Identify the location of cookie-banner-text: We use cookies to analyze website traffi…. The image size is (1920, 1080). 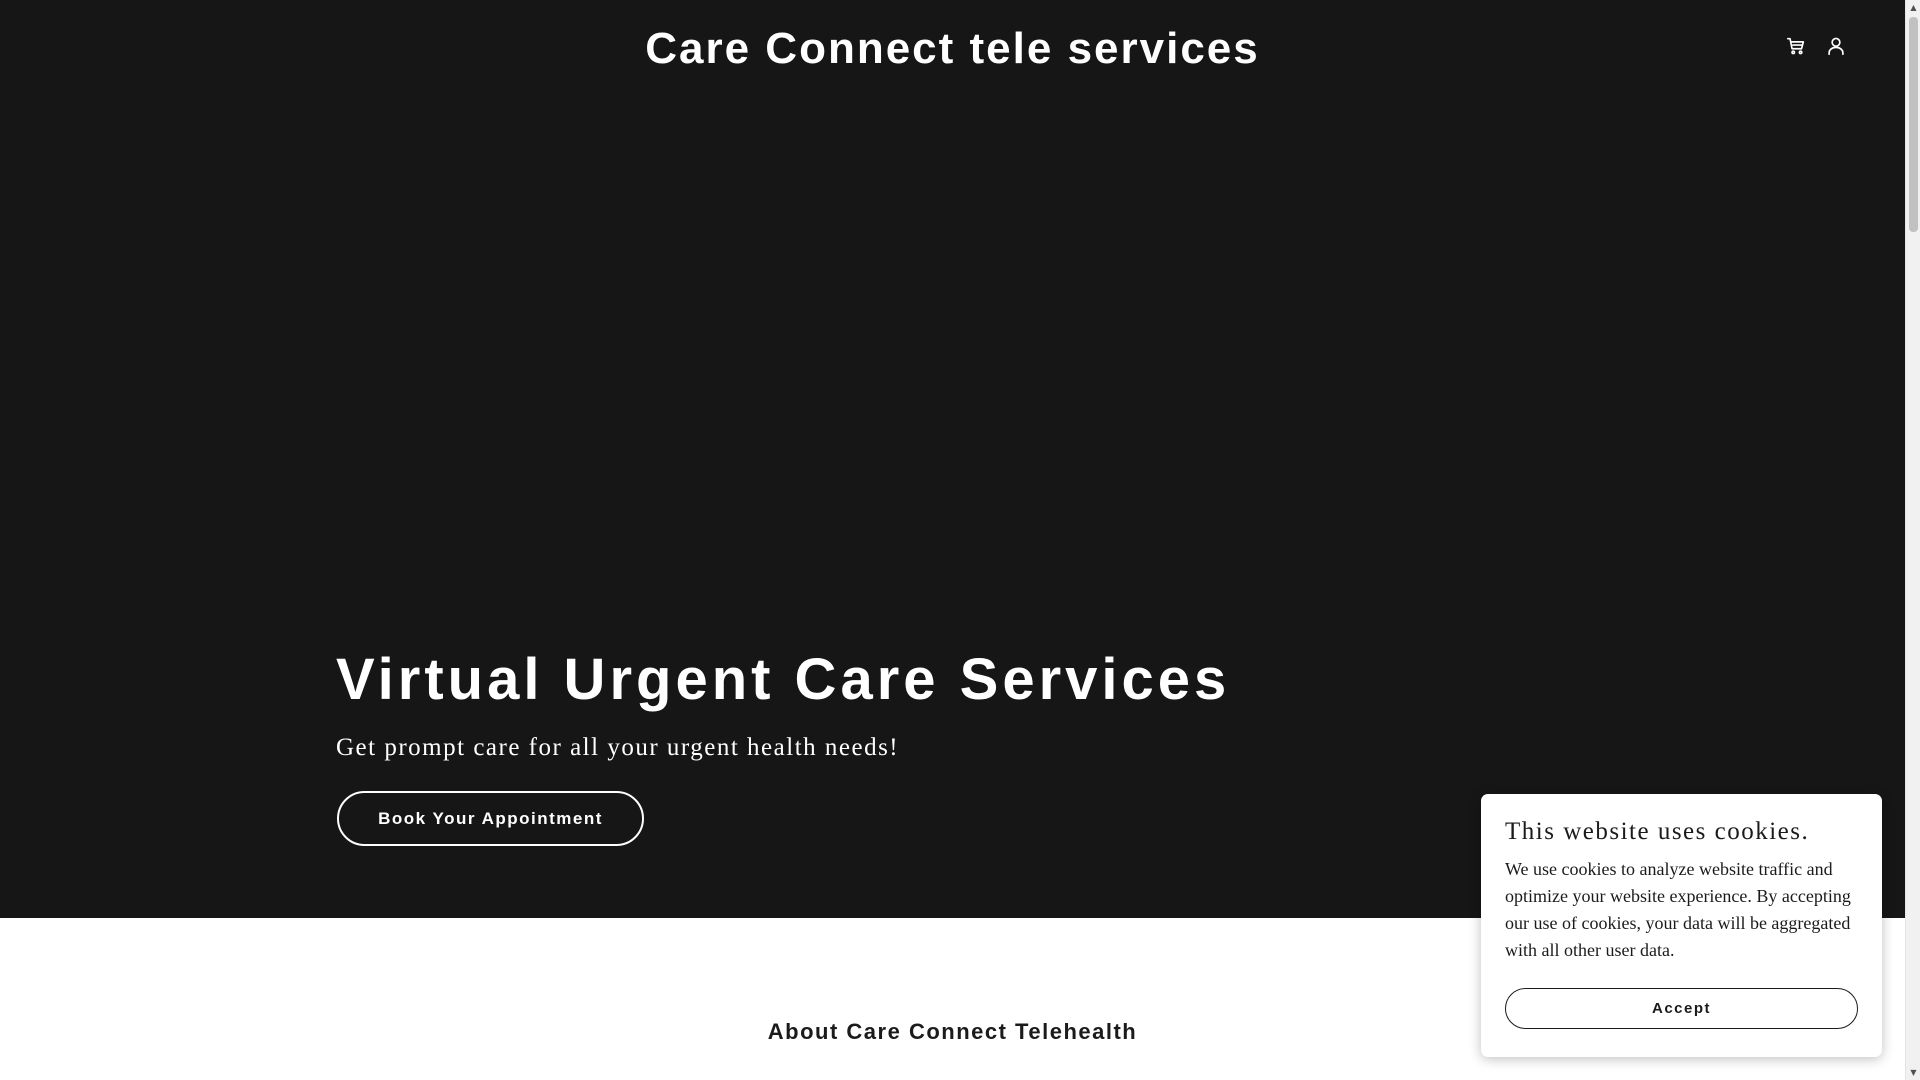
(1678, 909).